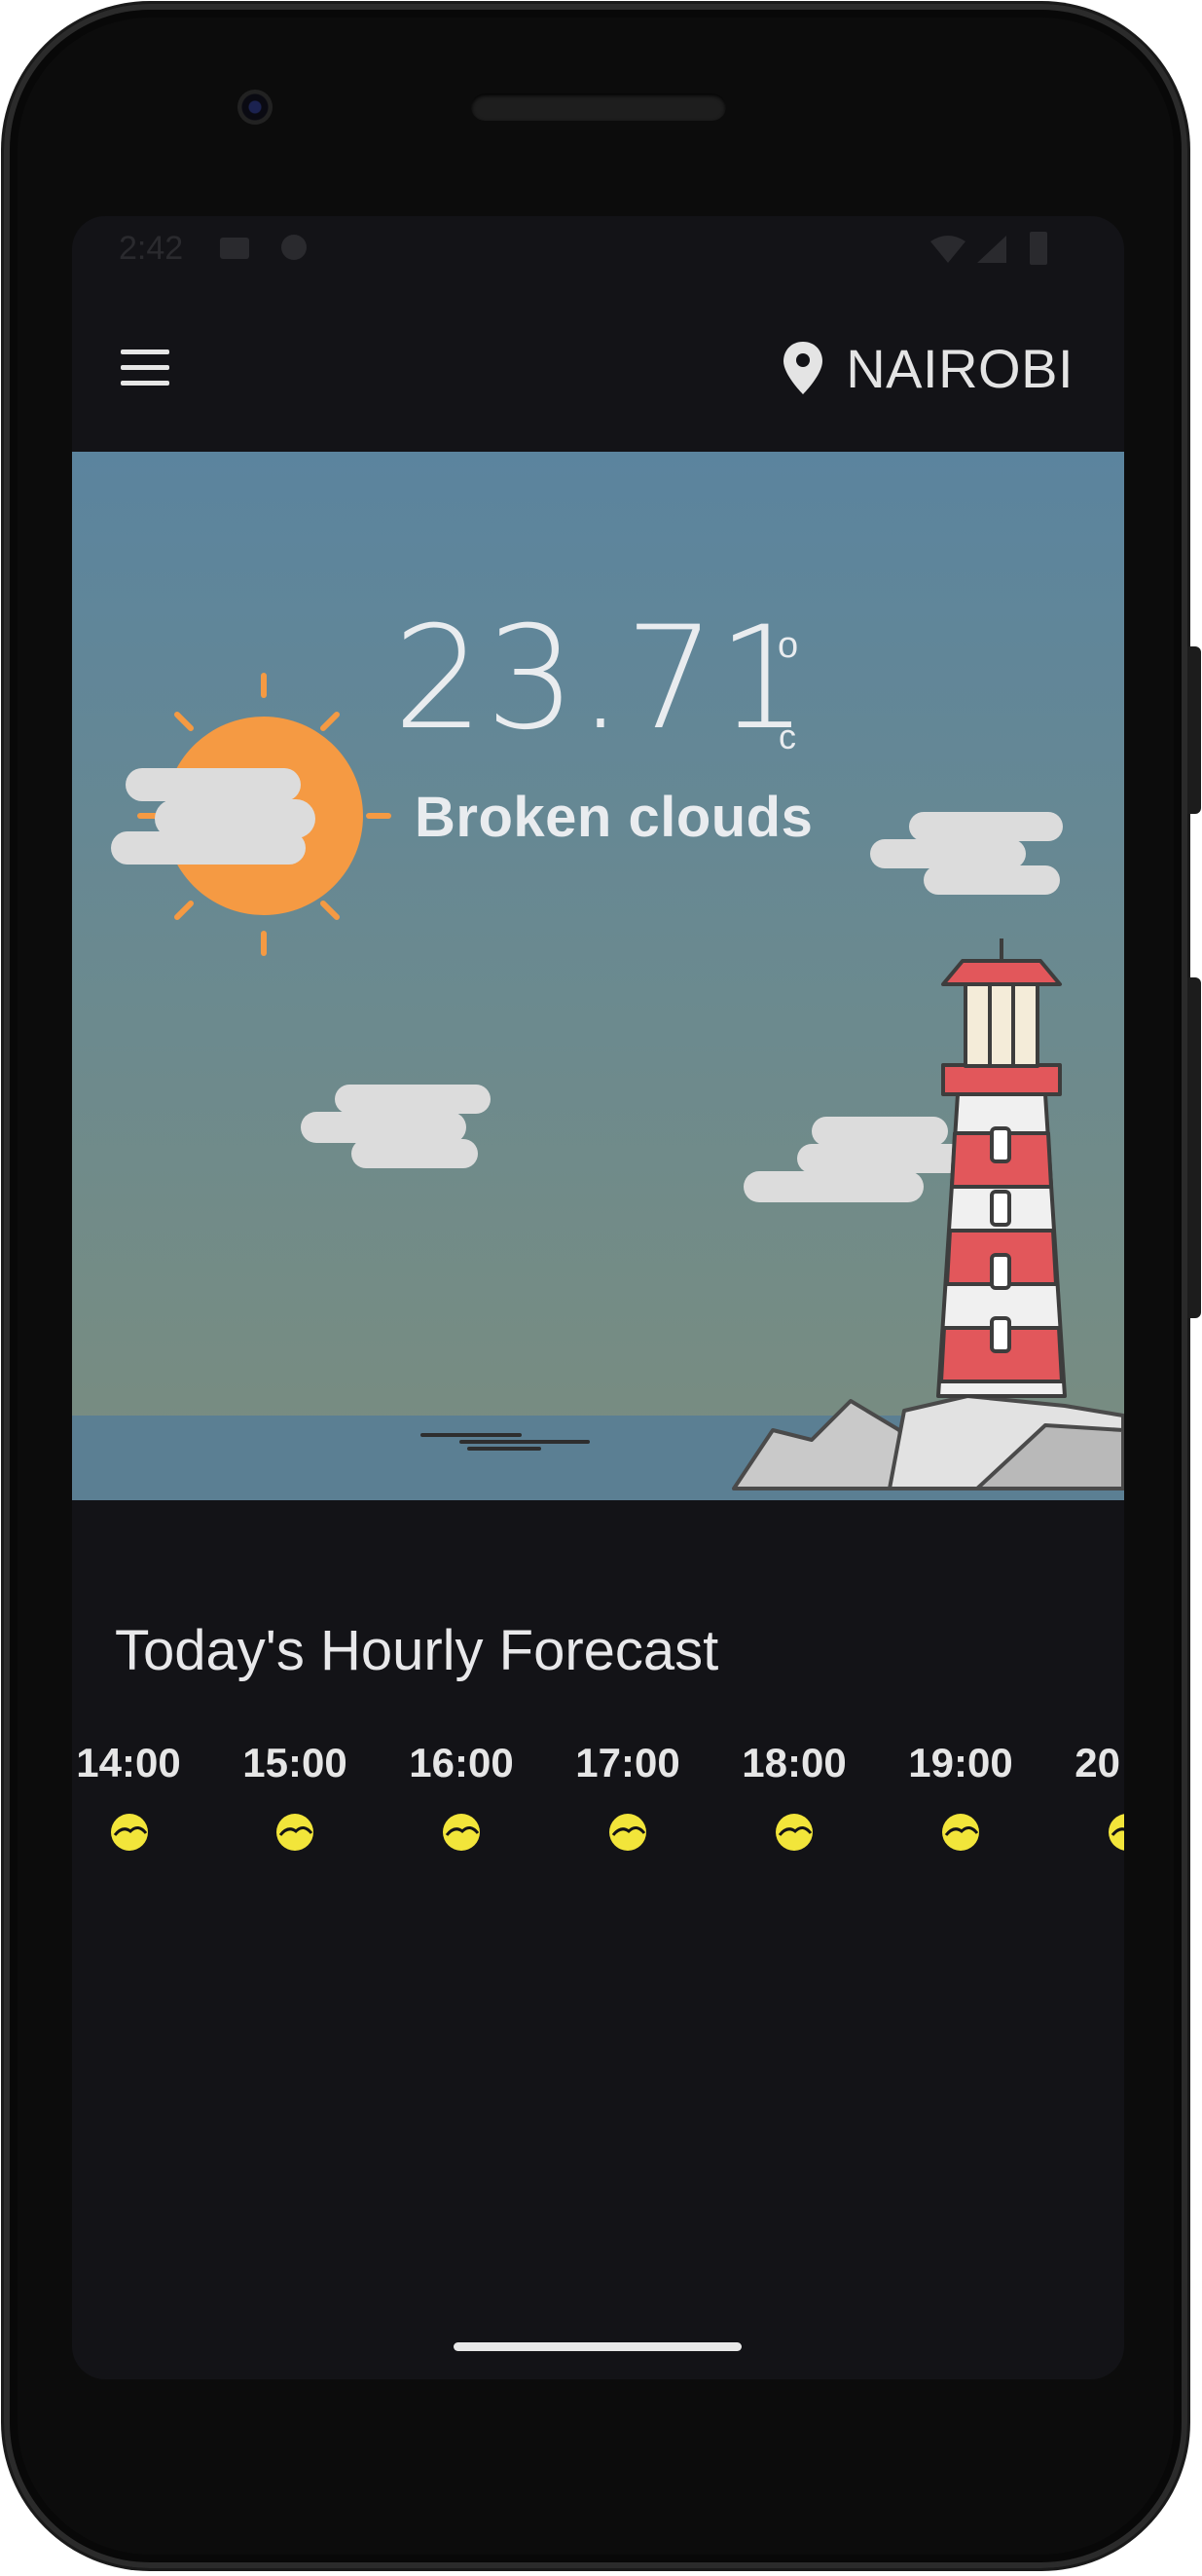  What do you see at coordinates (151, 248) in the screenshot?
I see `status-time: 2:42` at bounding box center [151, 248].